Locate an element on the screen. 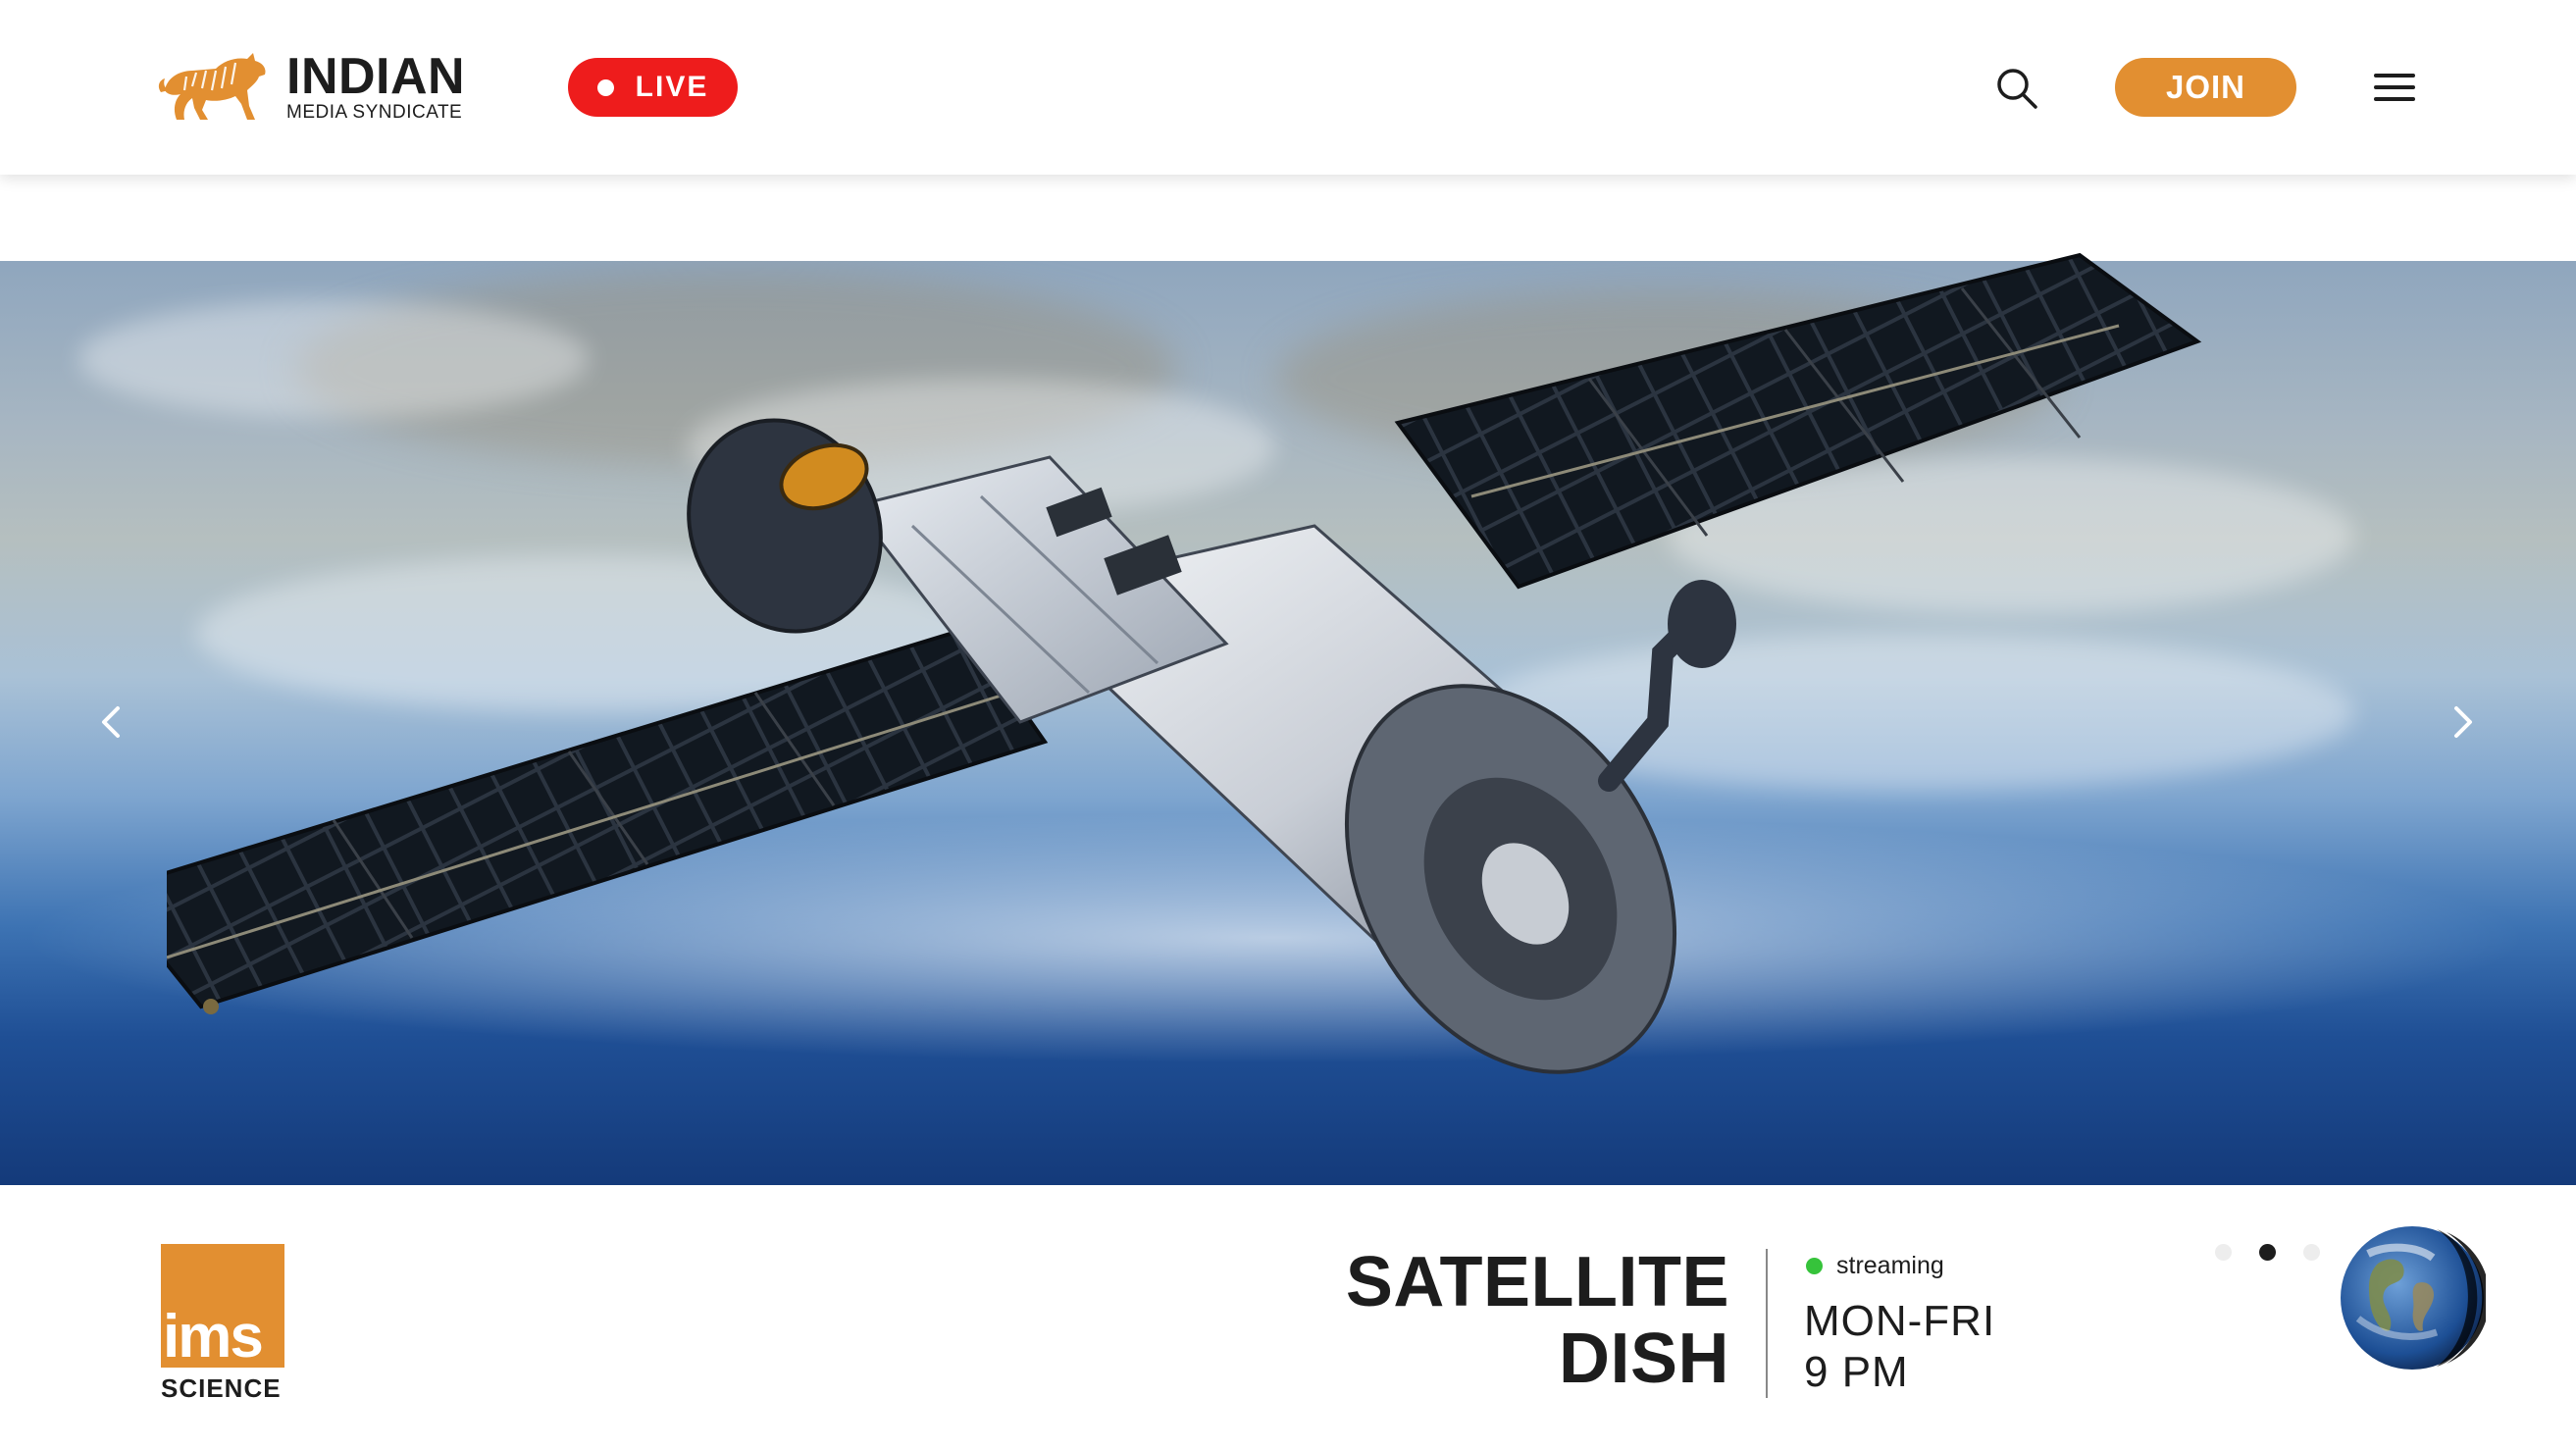 This screenshot has height=1449, width=2576. logo-title: INDIAN is located at coordinates (376, 76).